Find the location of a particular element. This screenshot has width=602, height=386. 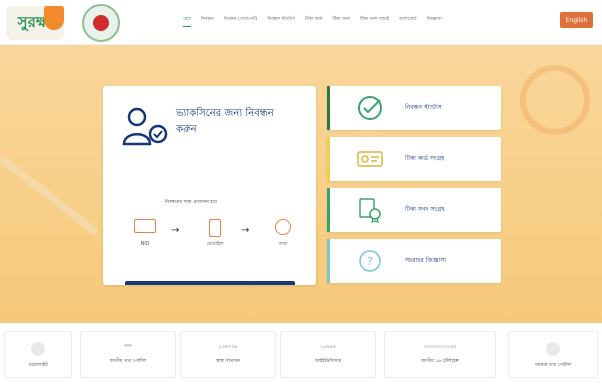

nav-registration-passport: নিবন্ধন (পাসপোর্ট) is located at coordinates (241, 20).